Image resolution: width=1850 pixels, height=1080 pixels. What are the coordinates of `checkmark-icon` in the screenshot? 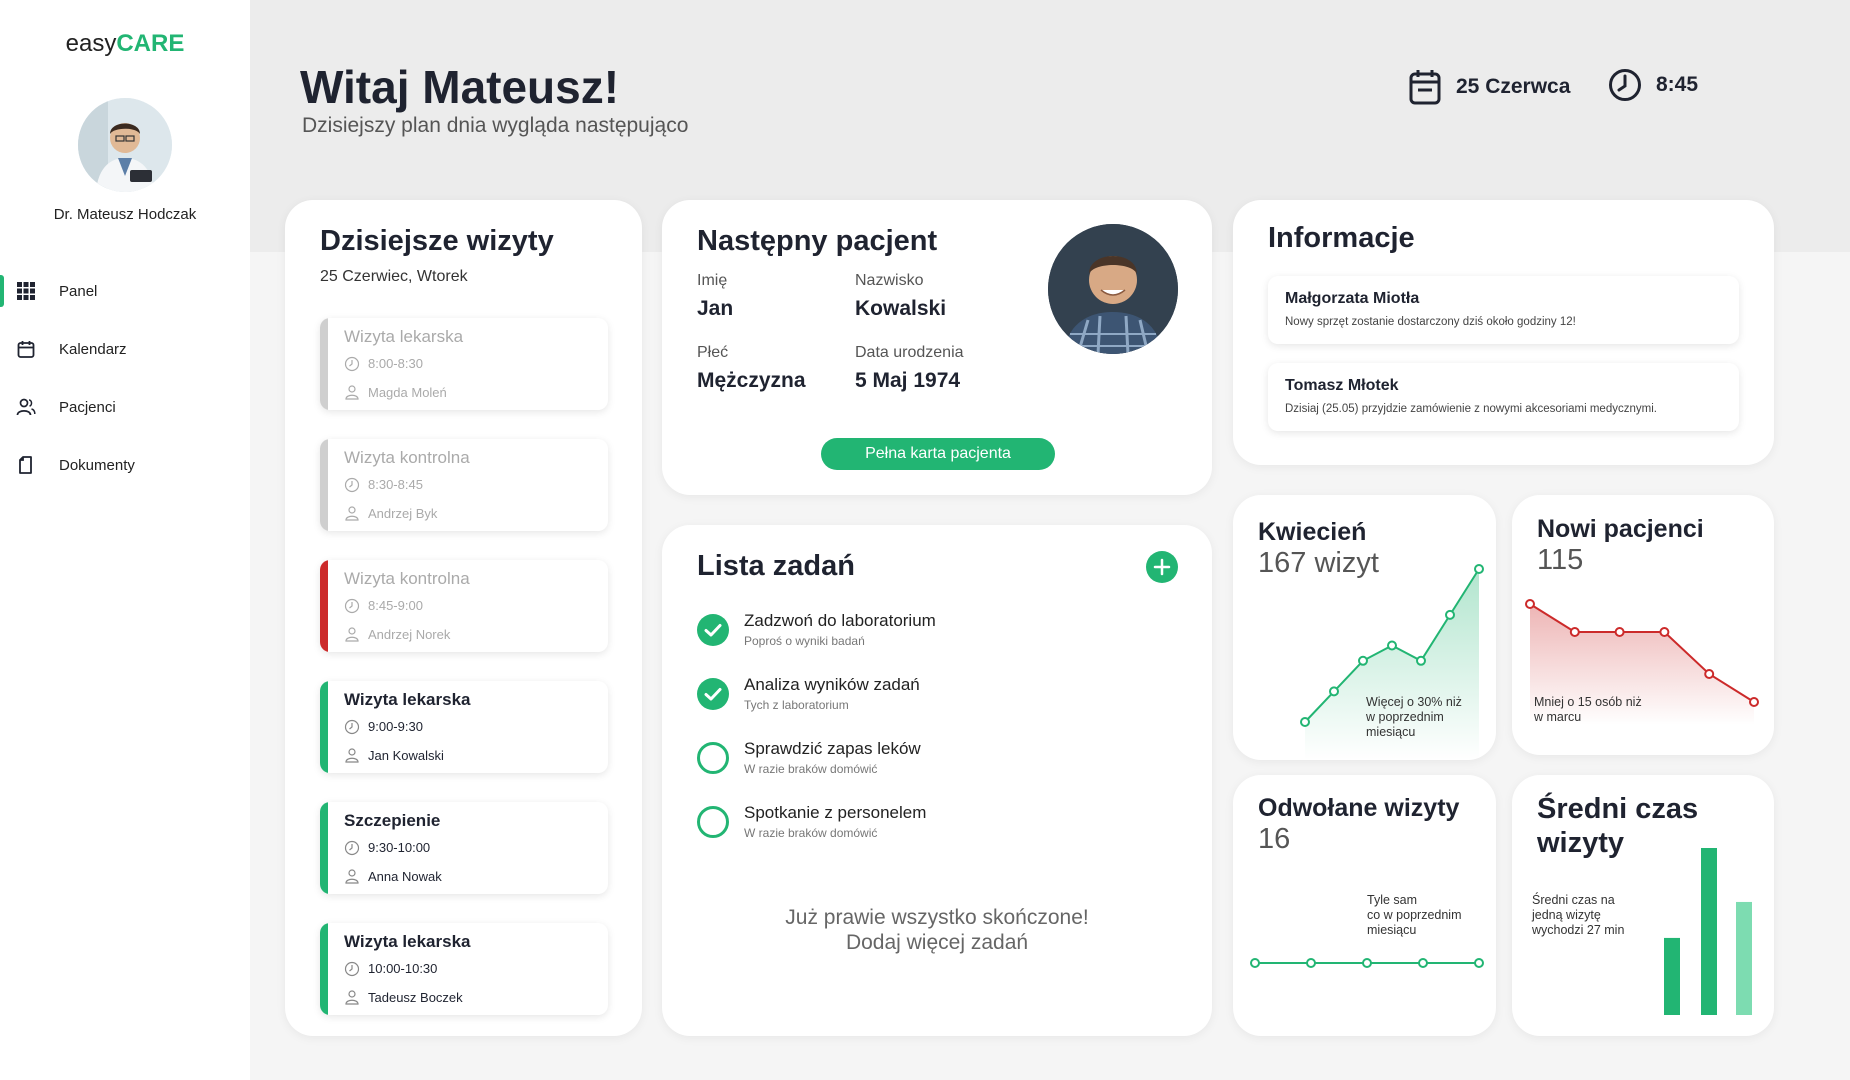 It's located at (713, 630).